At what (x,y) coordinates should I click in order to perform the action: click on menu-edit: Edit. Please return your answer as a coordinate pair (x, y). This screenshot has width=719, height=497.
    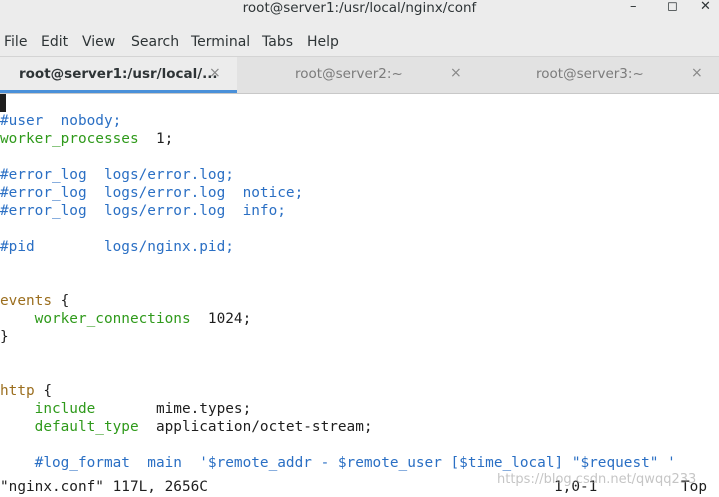
    Looking at the image, I should click on (54, 42).